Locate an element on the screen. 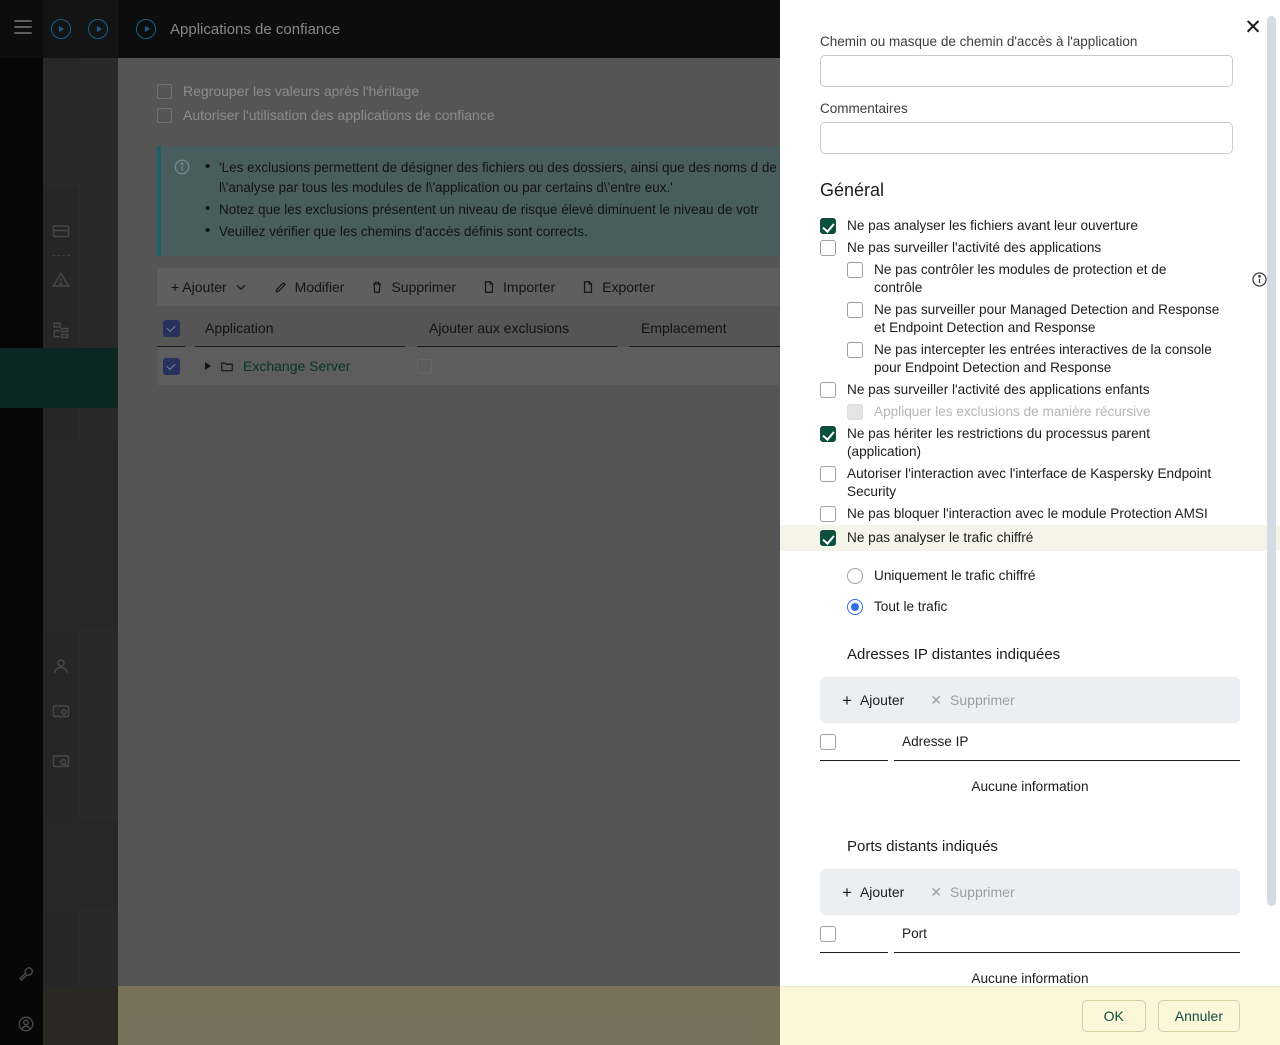 The width and height of the screenshot is (1280, 1045). ip-select-all-cell is located at coordinates (854, 742).